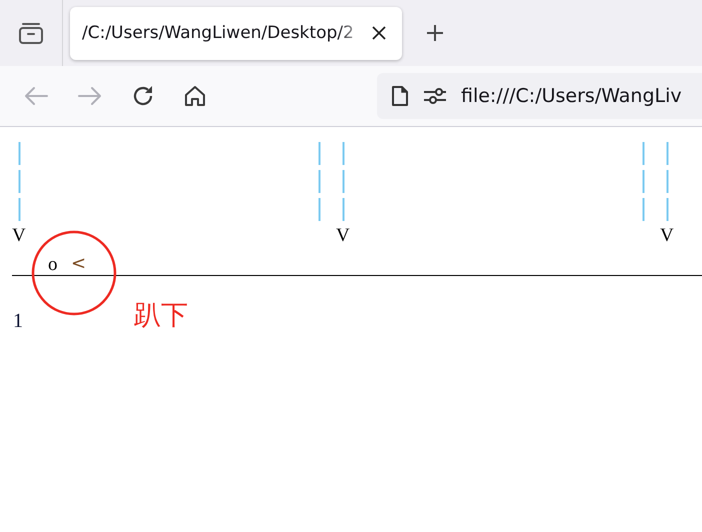 The height and width of the screenshot is (532, 702). What do you see at coordinates (218, 33) in the screenshot?
I see `tab-title: /C:/Users/WangLiwen/Desktop/2` at bounding box center [218, 33].